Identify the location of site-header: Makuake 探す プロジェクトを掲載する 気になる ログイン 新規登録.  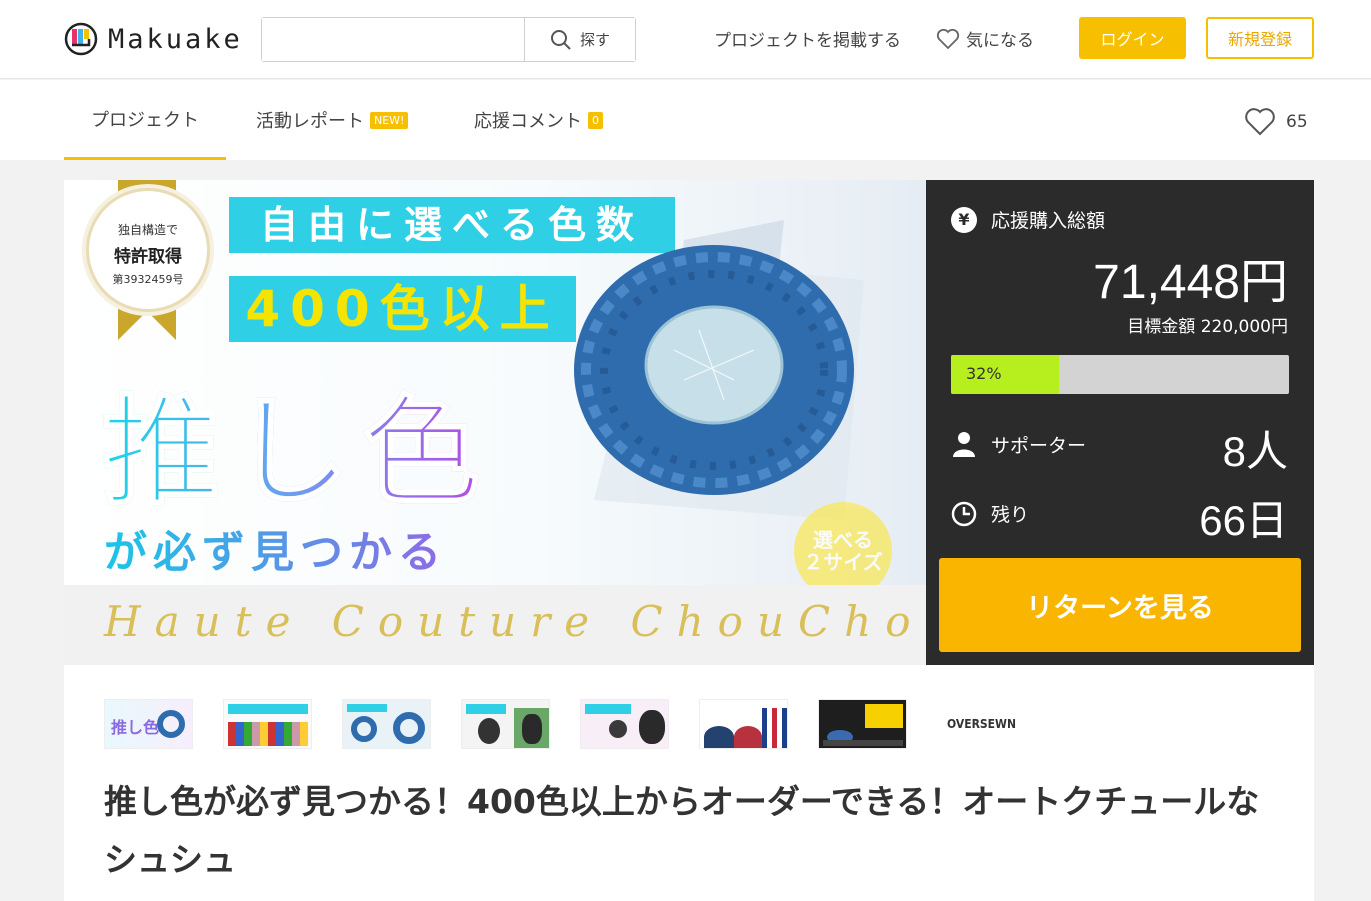
(685, 39).